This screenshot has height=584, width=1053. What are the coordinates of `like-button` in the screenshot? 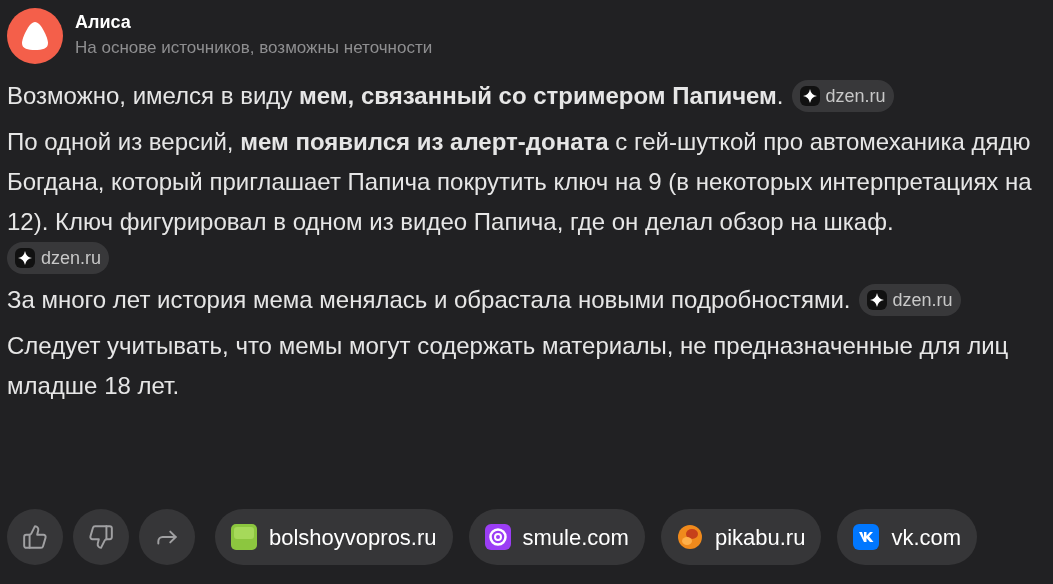 It's located at (35, 537).